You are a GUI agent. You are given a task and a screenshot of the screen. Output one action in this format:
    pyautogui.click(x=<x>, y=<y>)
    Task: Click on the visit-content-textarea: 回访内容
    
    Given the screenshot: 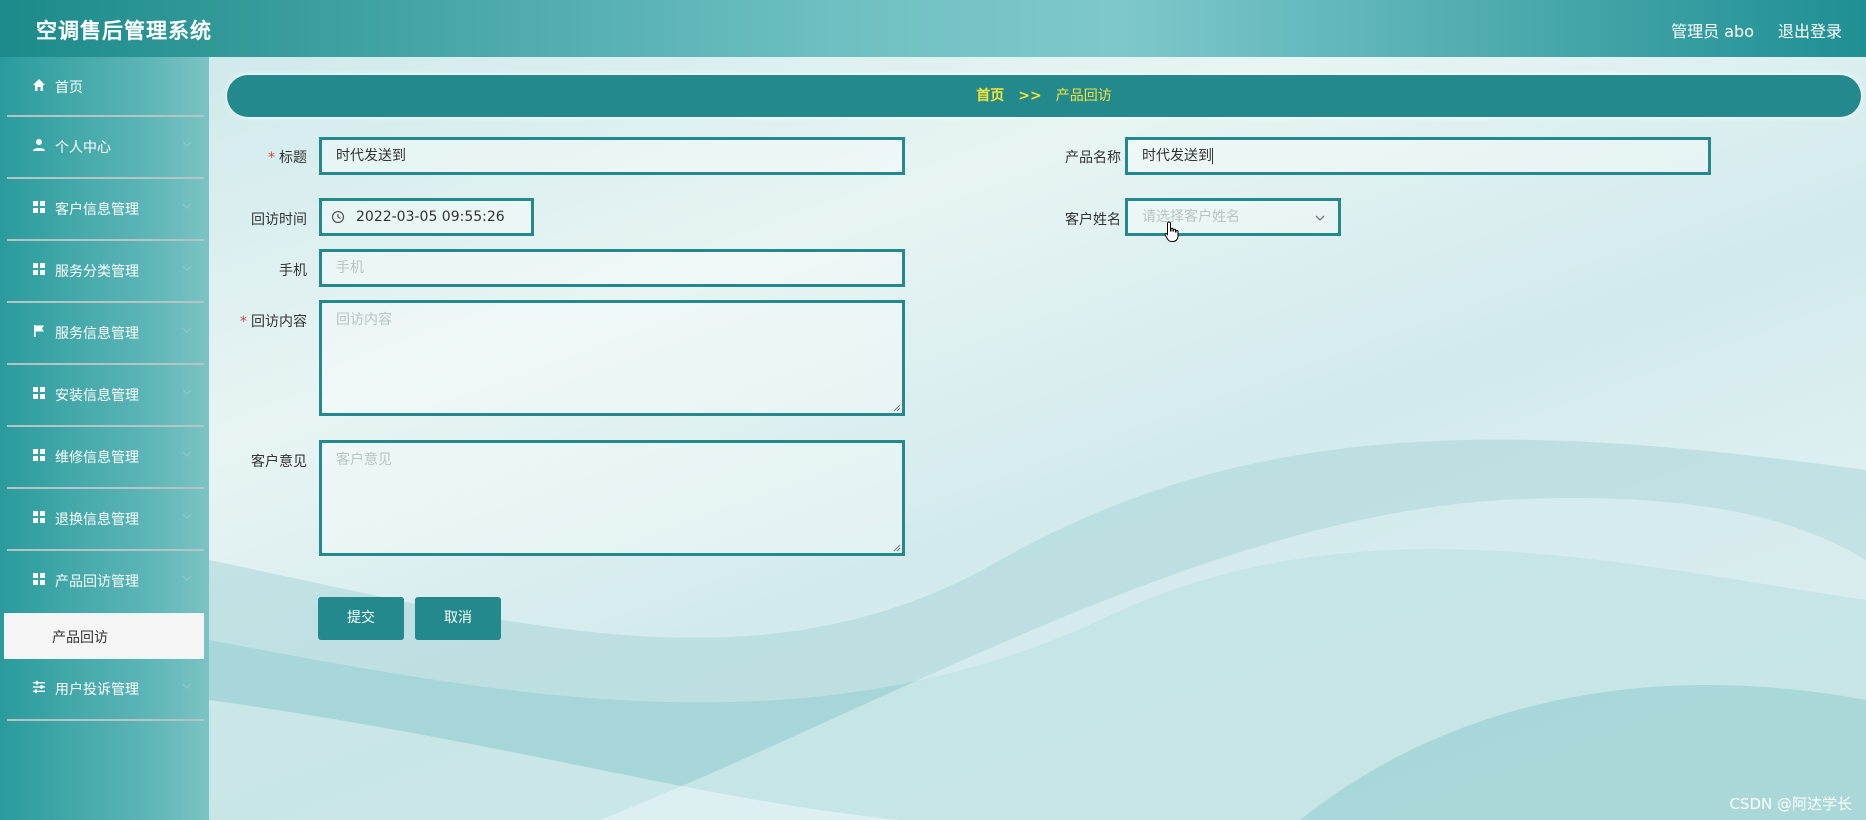 What is the action you would take?
    pyautogui.click(x=612, y=358)
    